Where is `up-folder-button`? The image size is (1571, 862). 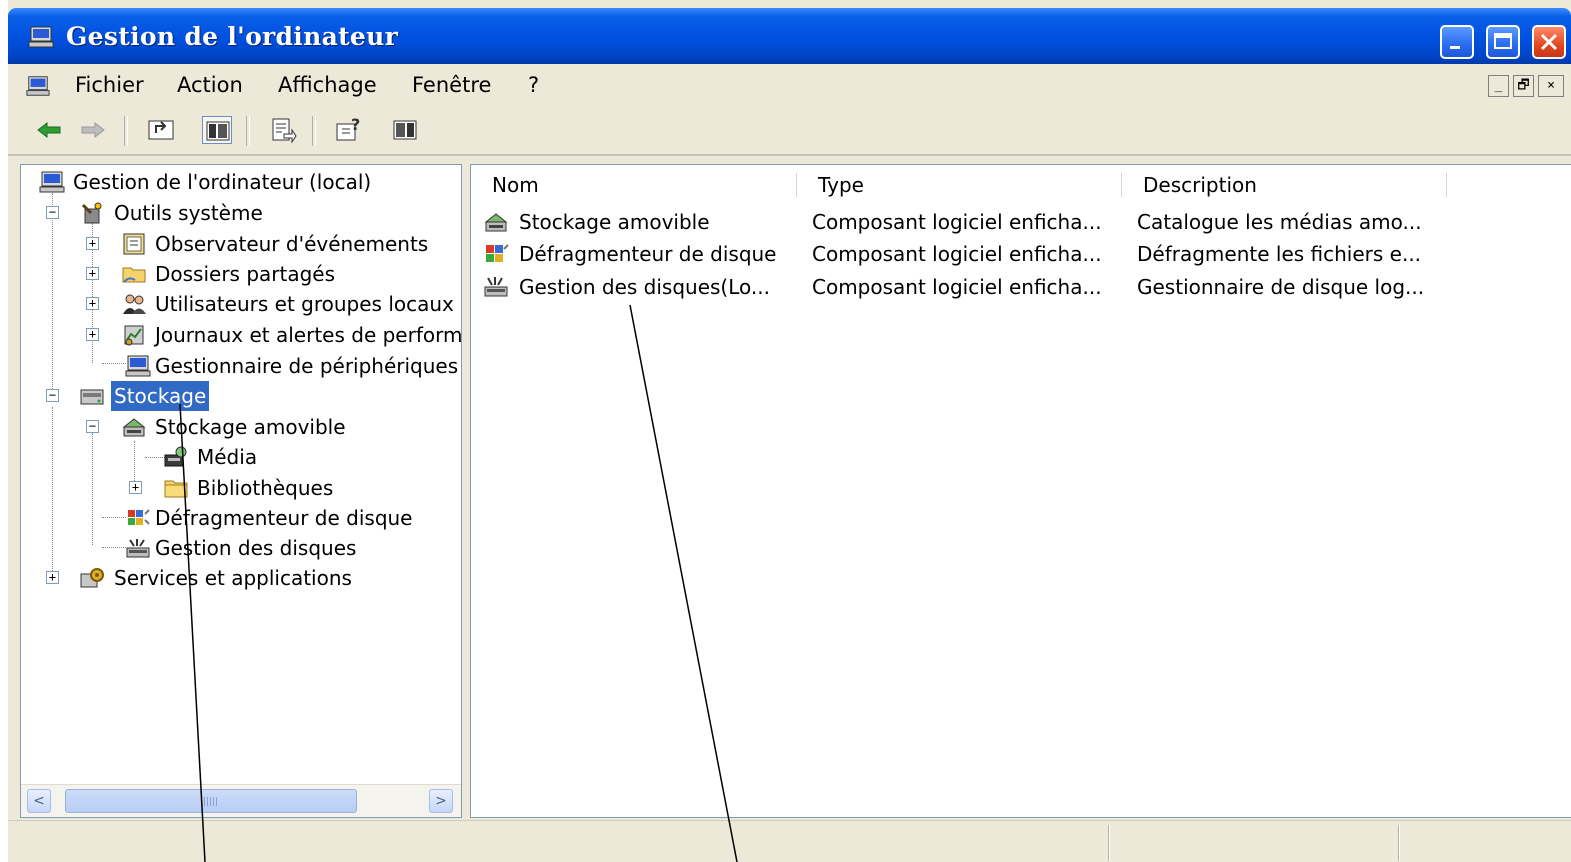 up-folder-button is located at coordinates (161, 130).